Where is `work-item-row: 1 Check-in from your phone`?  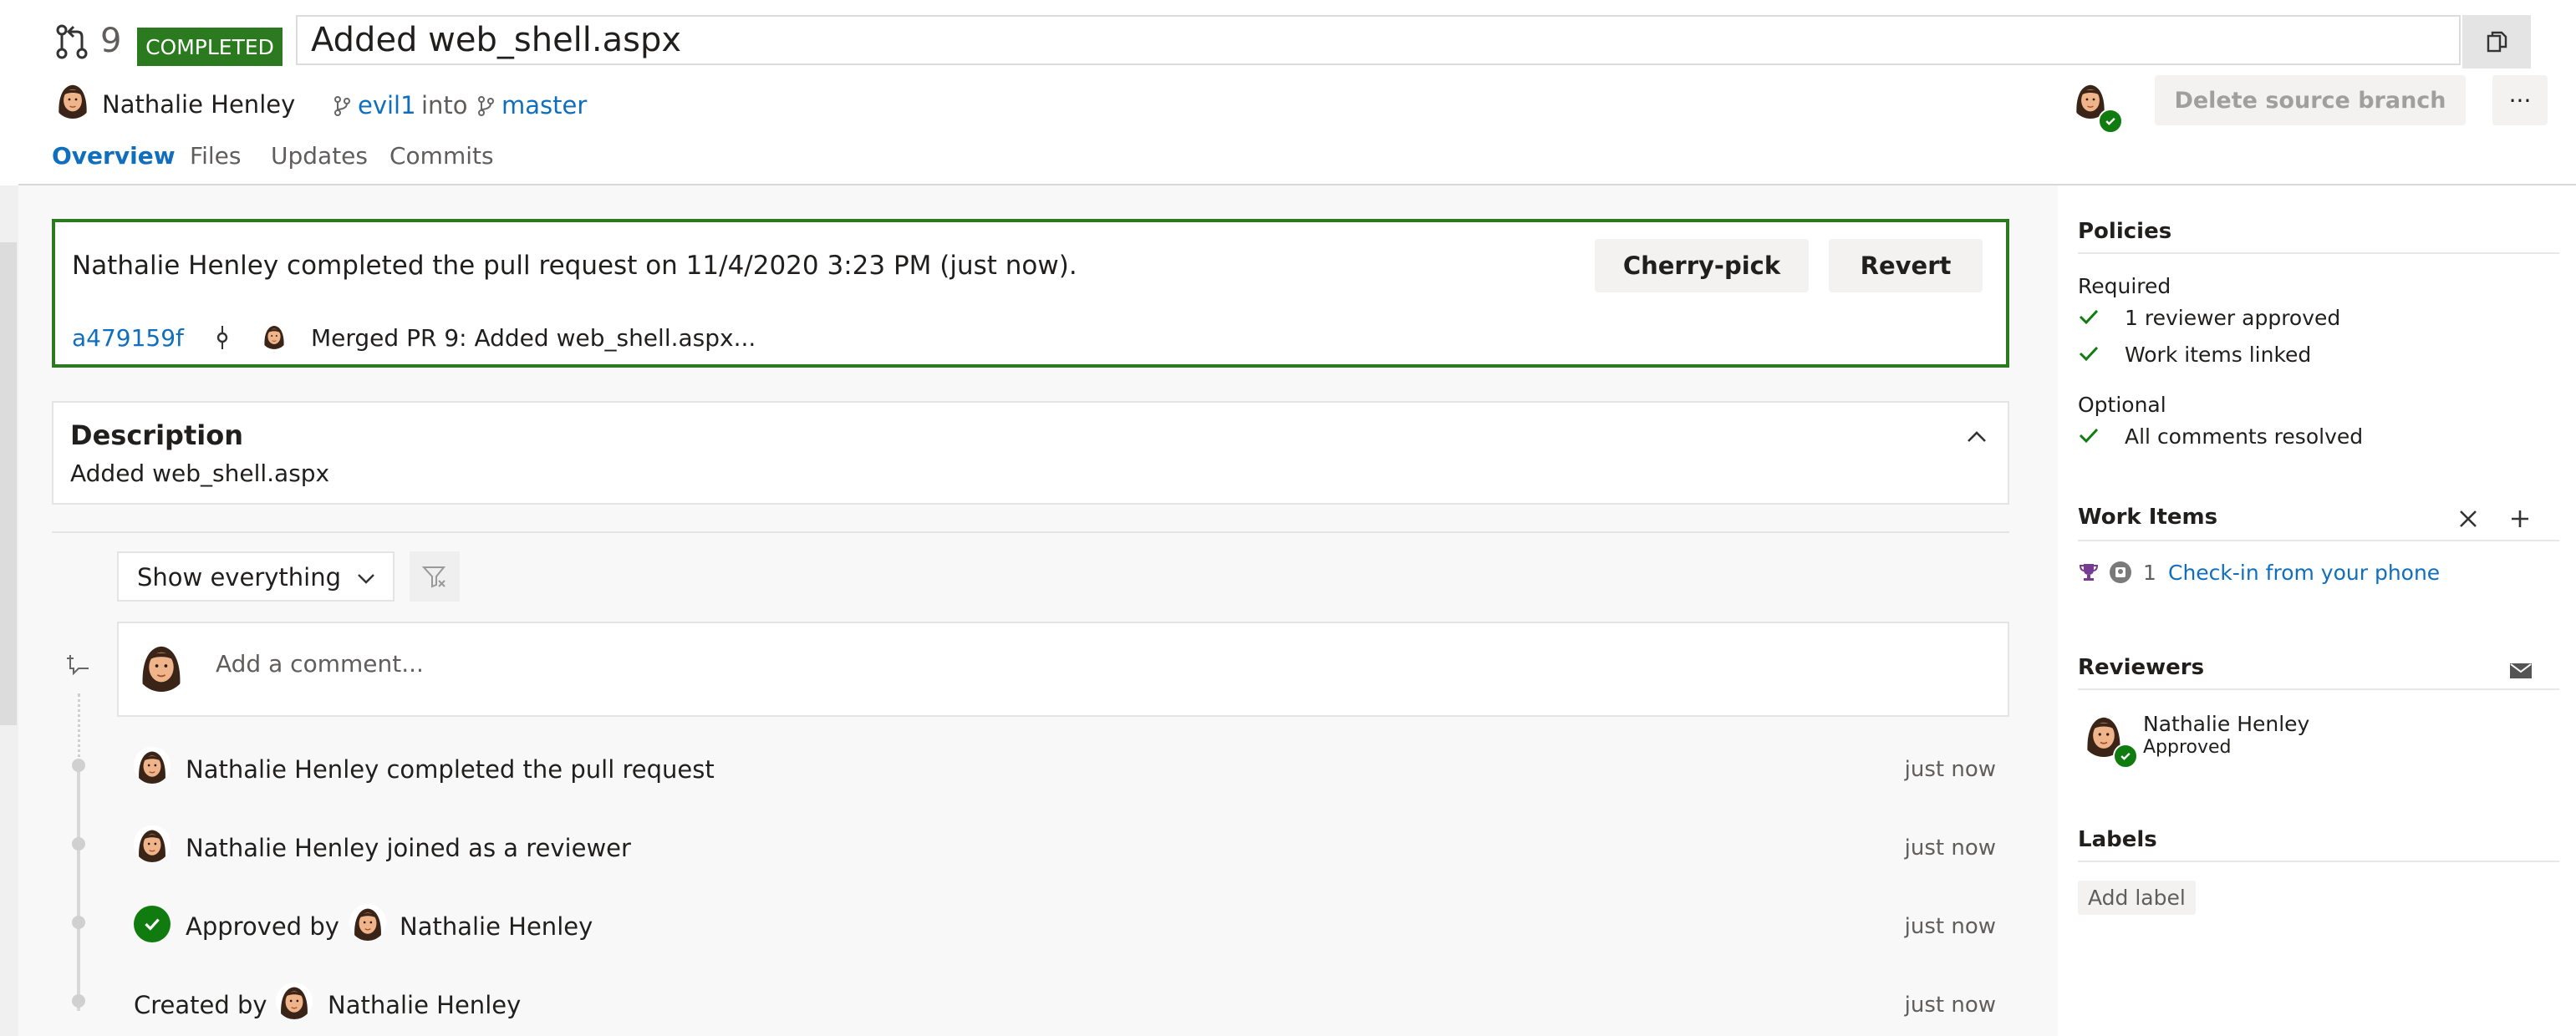
work-item-row: 1 Check-in from your phone is located at coordinates (2318, 573).